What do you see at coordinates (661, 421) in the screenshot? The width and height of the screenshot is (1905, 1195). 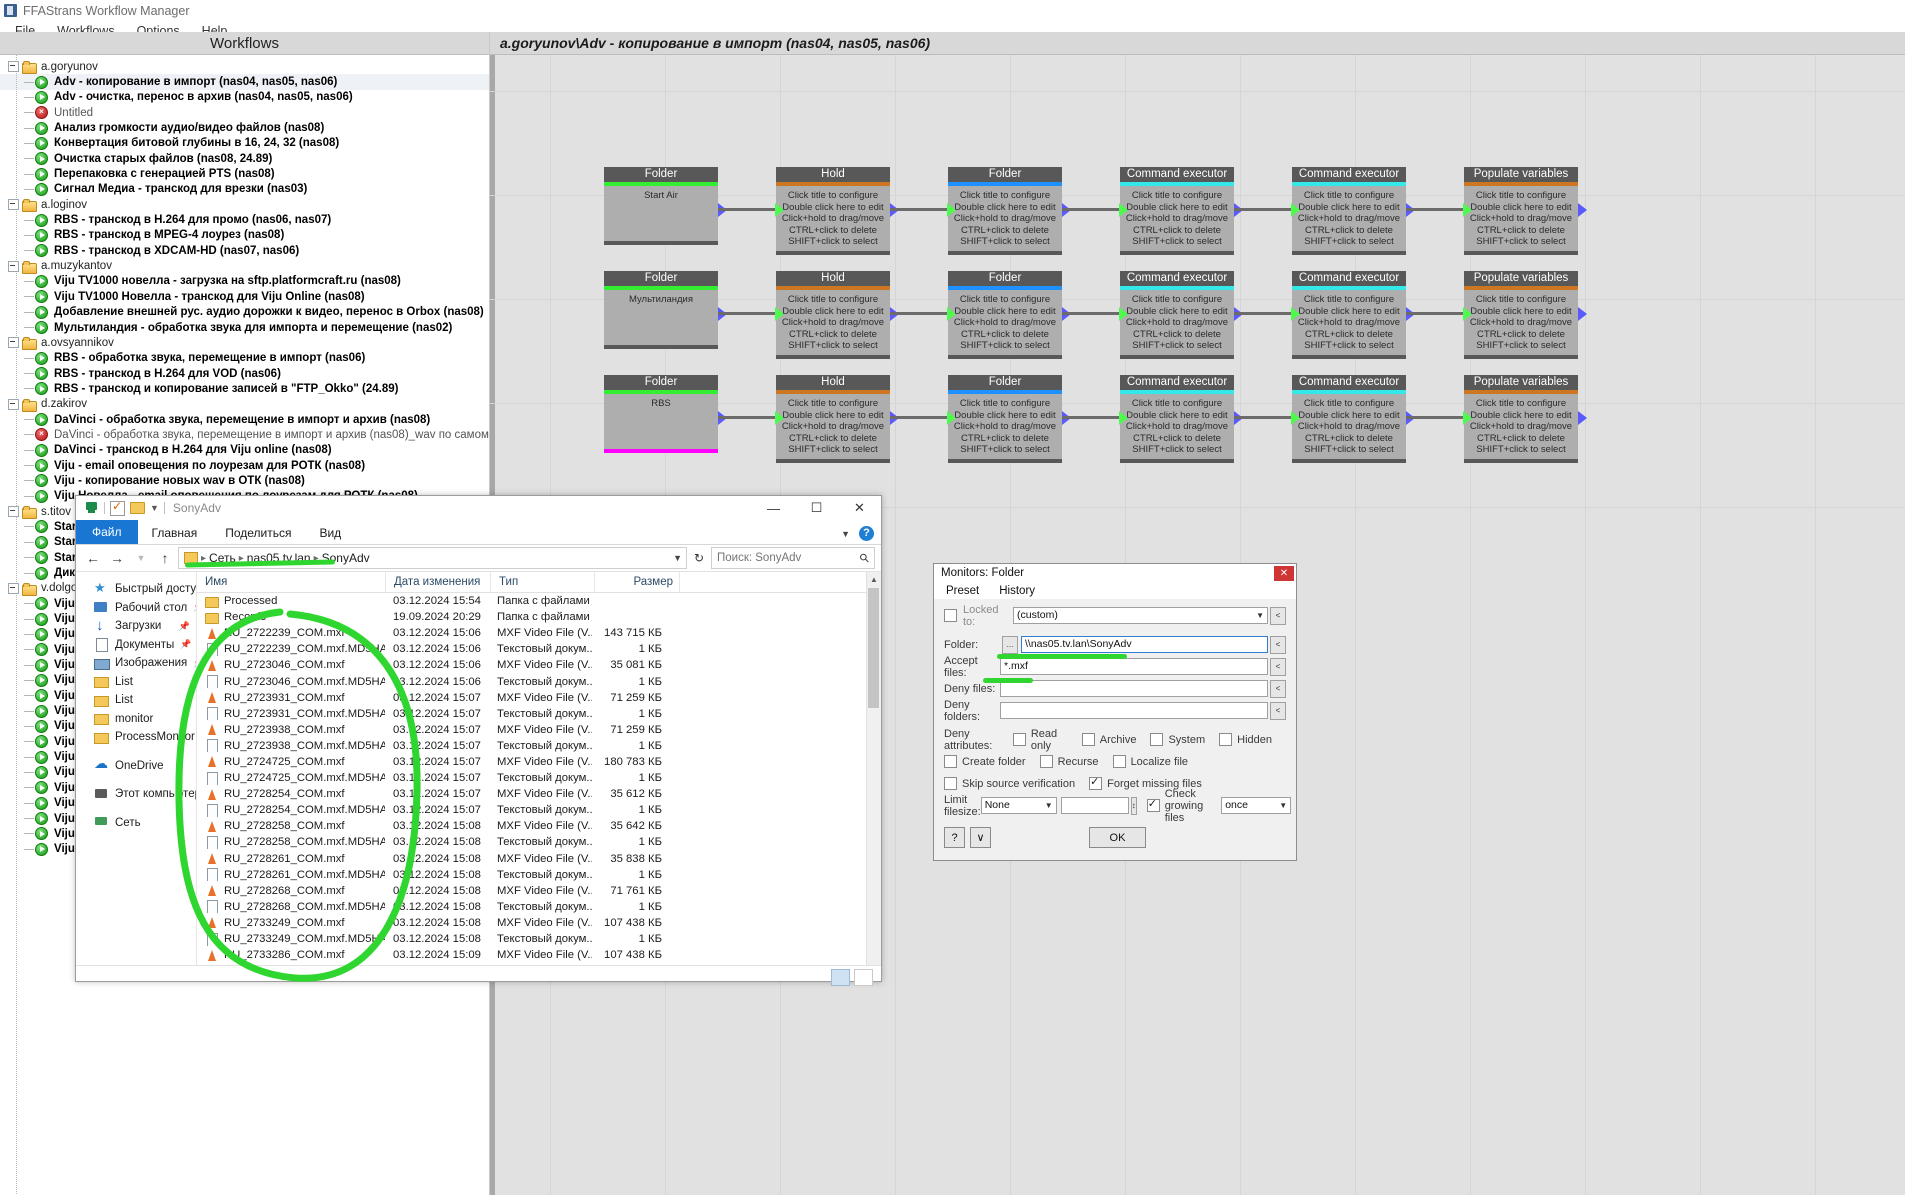 I see `node-body: RBS` at bounding box center [661, 421].